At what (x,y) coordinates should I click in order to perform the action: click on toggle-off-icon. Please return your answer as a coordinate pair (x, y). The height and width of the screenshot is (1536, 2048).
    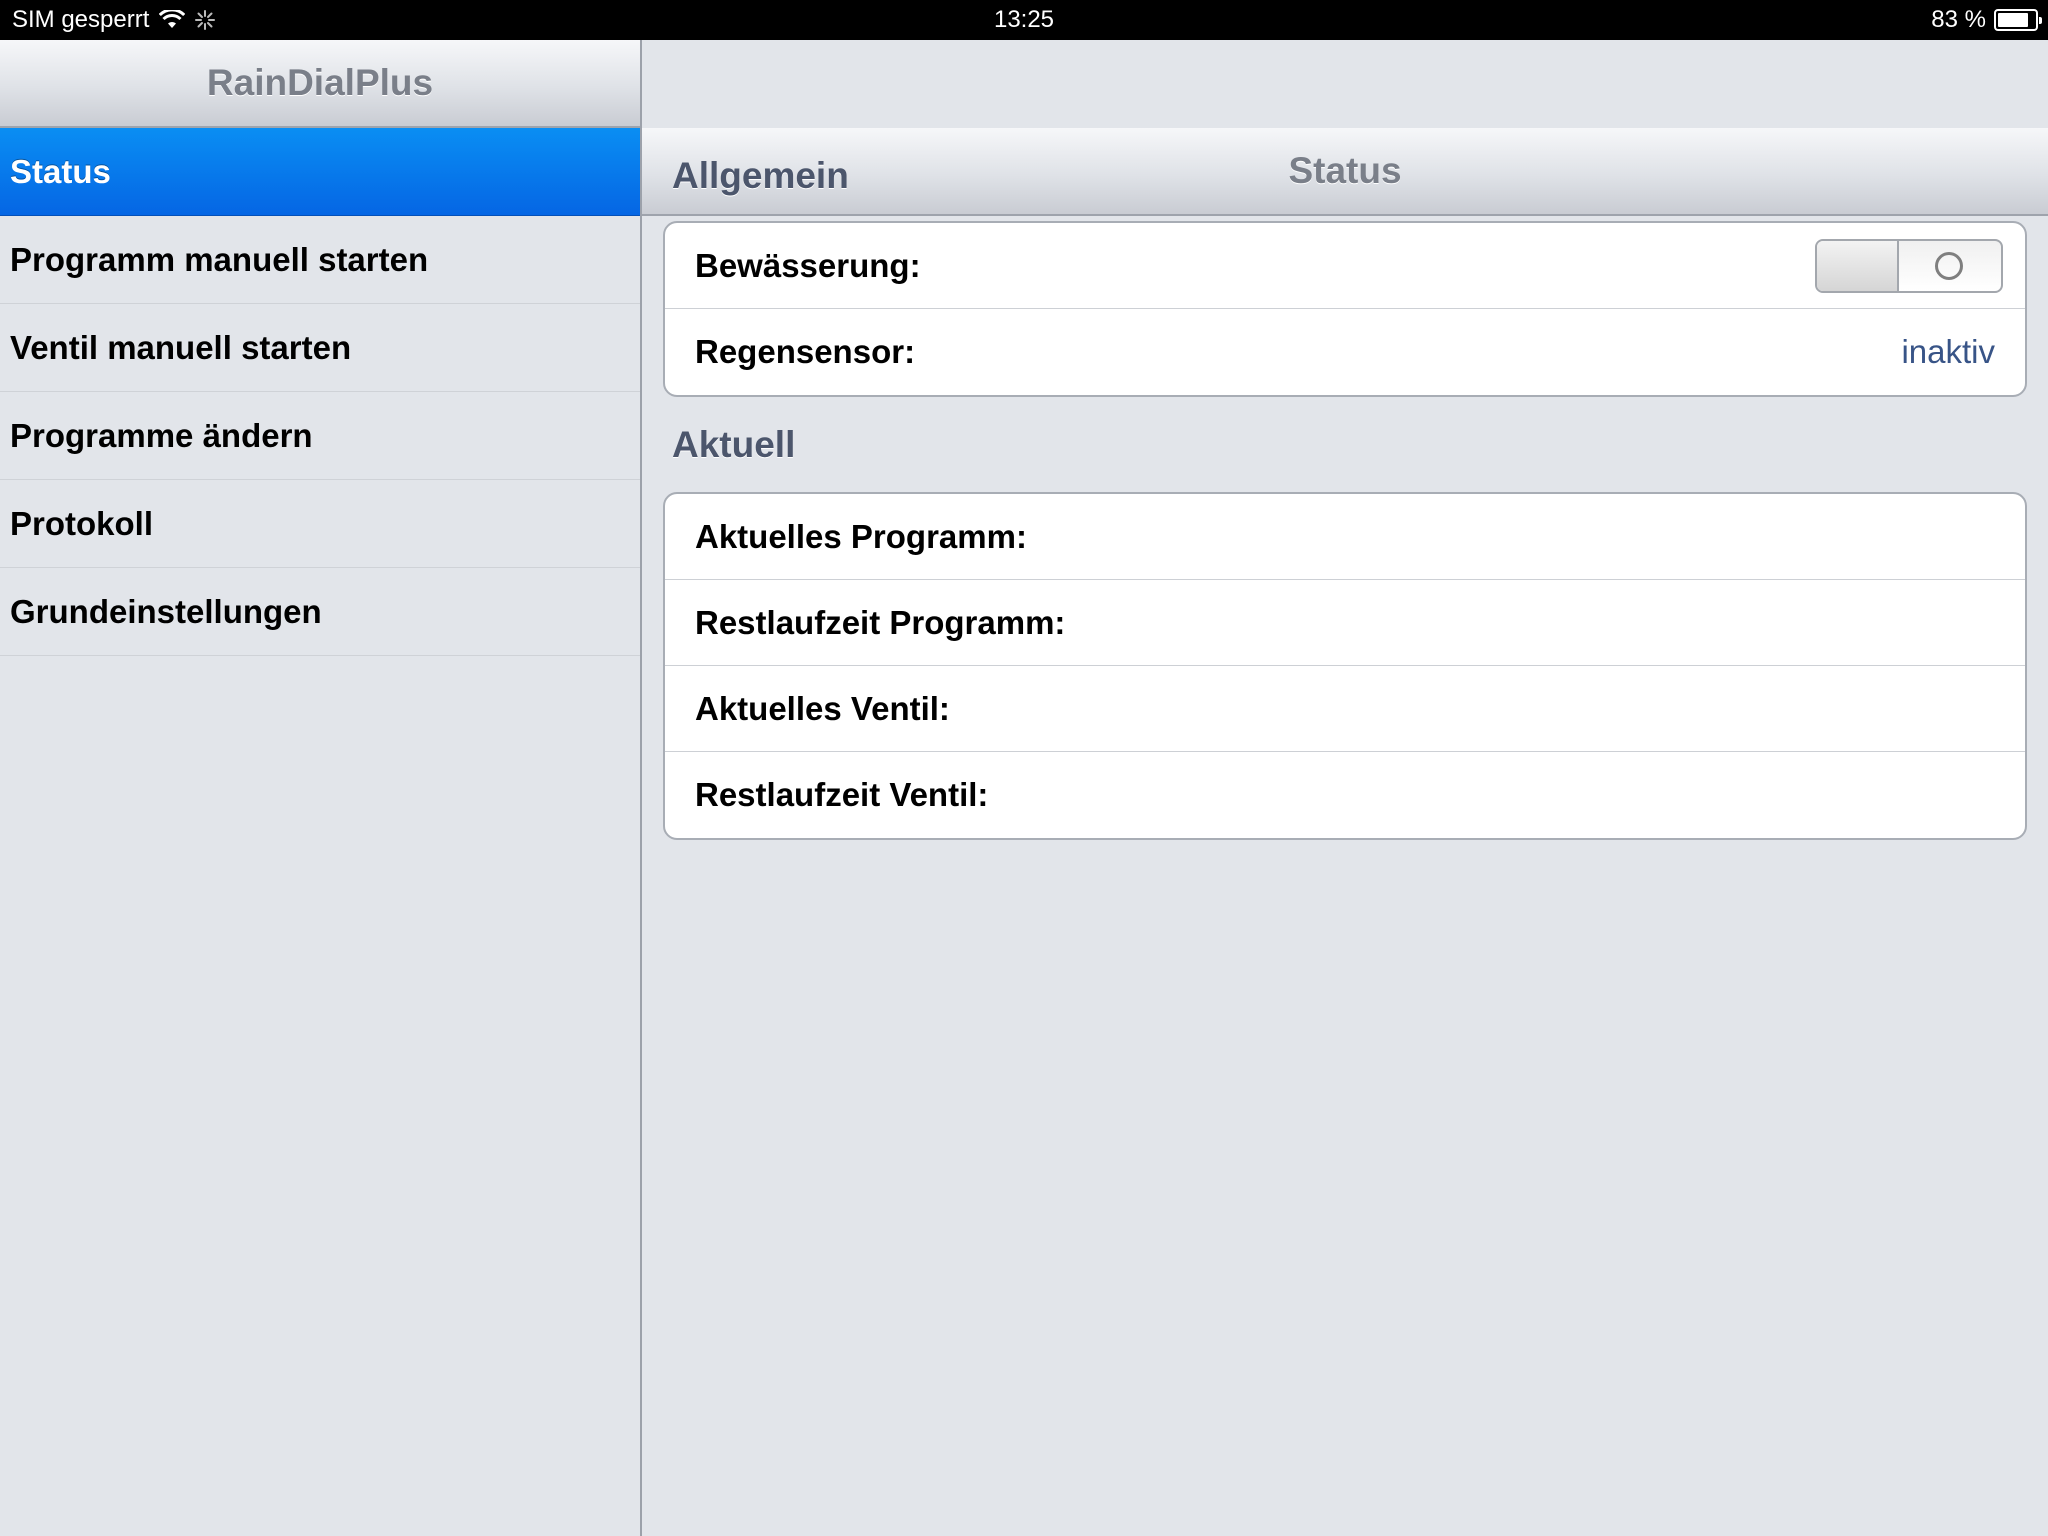
    Looking at the image, I should click on (1949, 265).